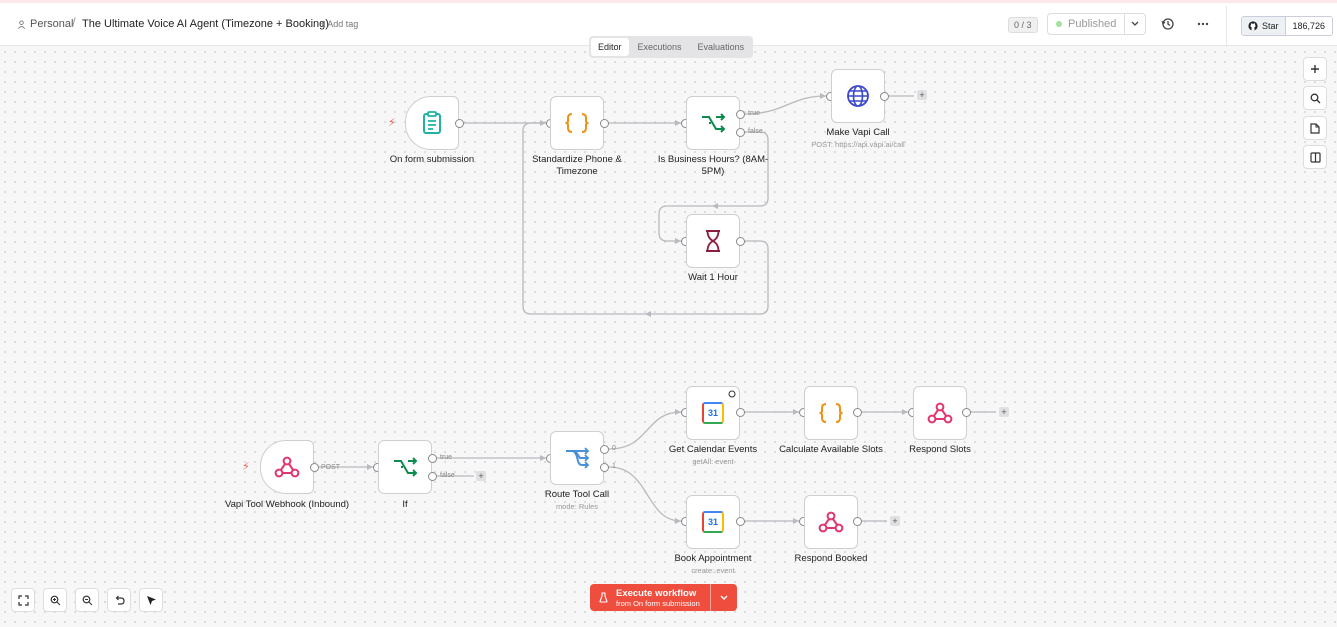  Describe the element at coordinates (740, 412) in the screenshot. I see `port-get-out` at that location.